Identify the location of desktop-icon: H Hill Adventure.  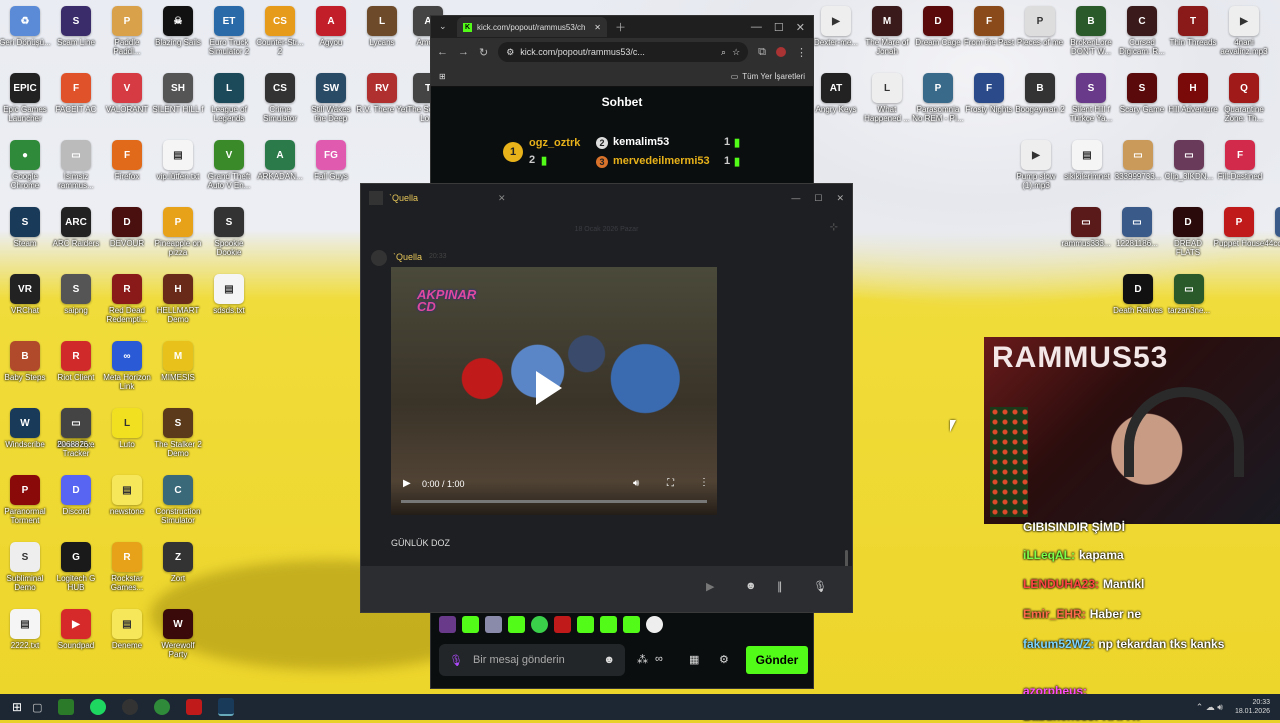
(1193, 93).